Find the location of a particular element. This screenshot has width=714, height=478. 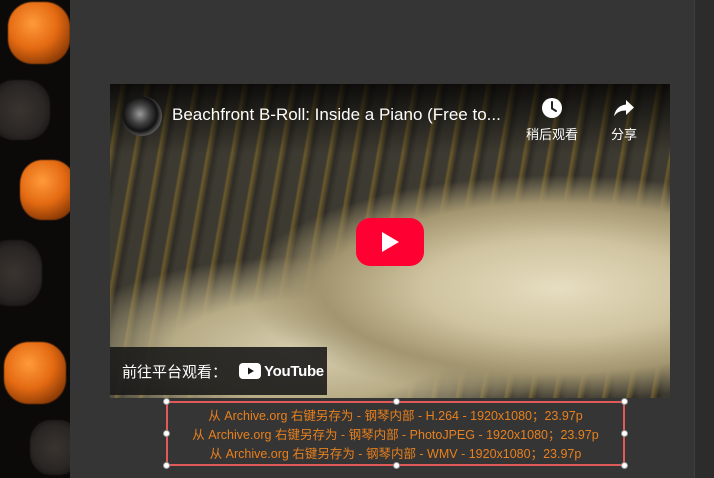

watch-later-button: 稍后观看 is located at coordinates (552, 119).